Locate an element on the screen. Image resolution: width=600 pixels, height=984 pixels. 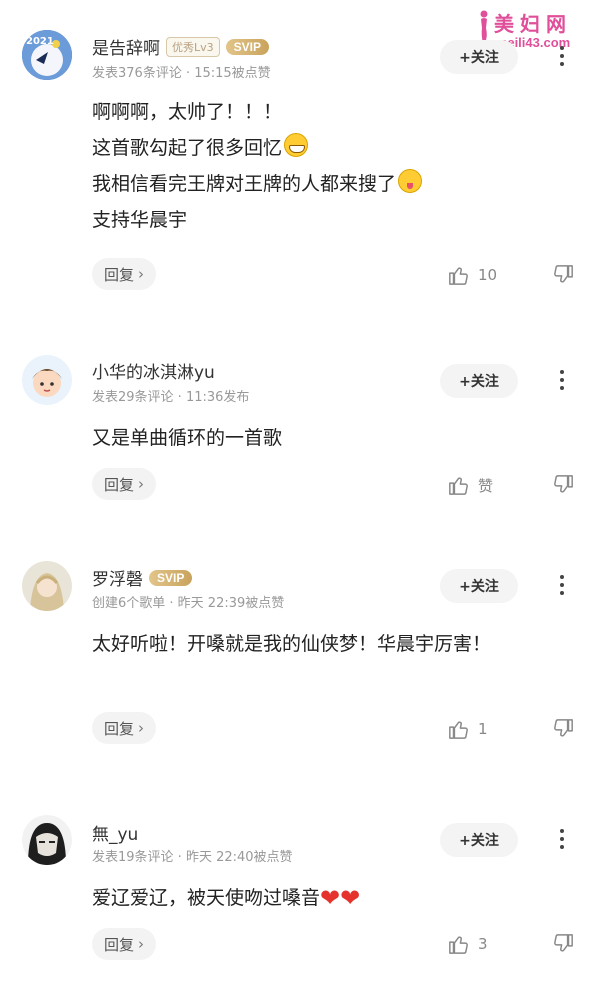
like-button: 1 is located at coordinates (468, 729).